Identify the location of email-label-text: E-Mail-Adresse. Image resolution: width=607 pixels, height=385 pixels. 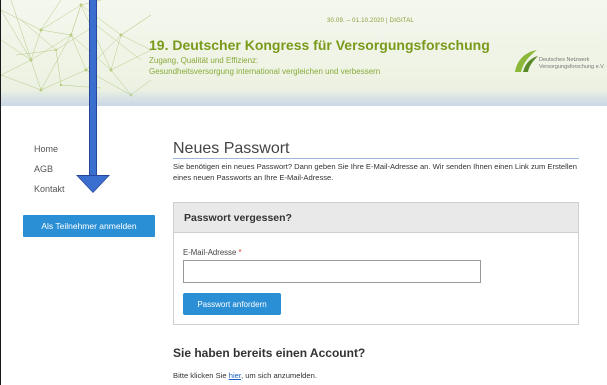
(210, 252).